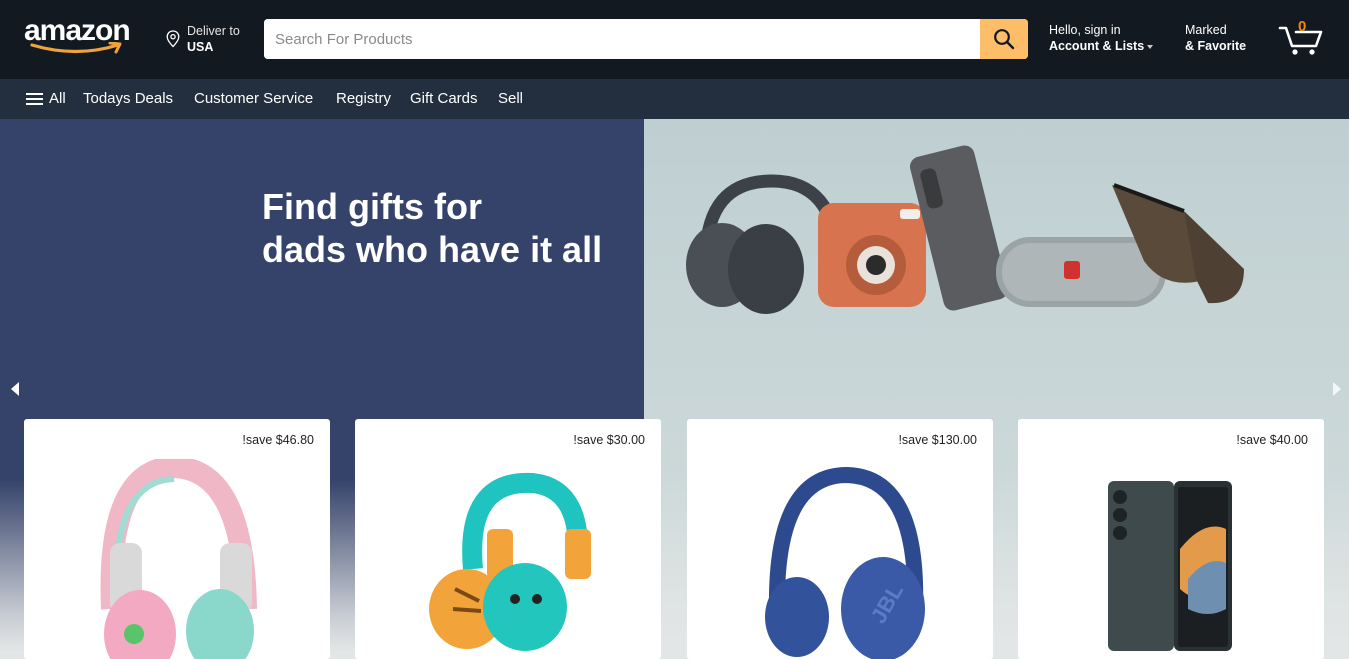 Image resolution: width=1349 pixels, height=659 pixels. Describe the element at coordinates (213, 31) in the screenshot. I see `deliver-label: Deliver to` at that location.